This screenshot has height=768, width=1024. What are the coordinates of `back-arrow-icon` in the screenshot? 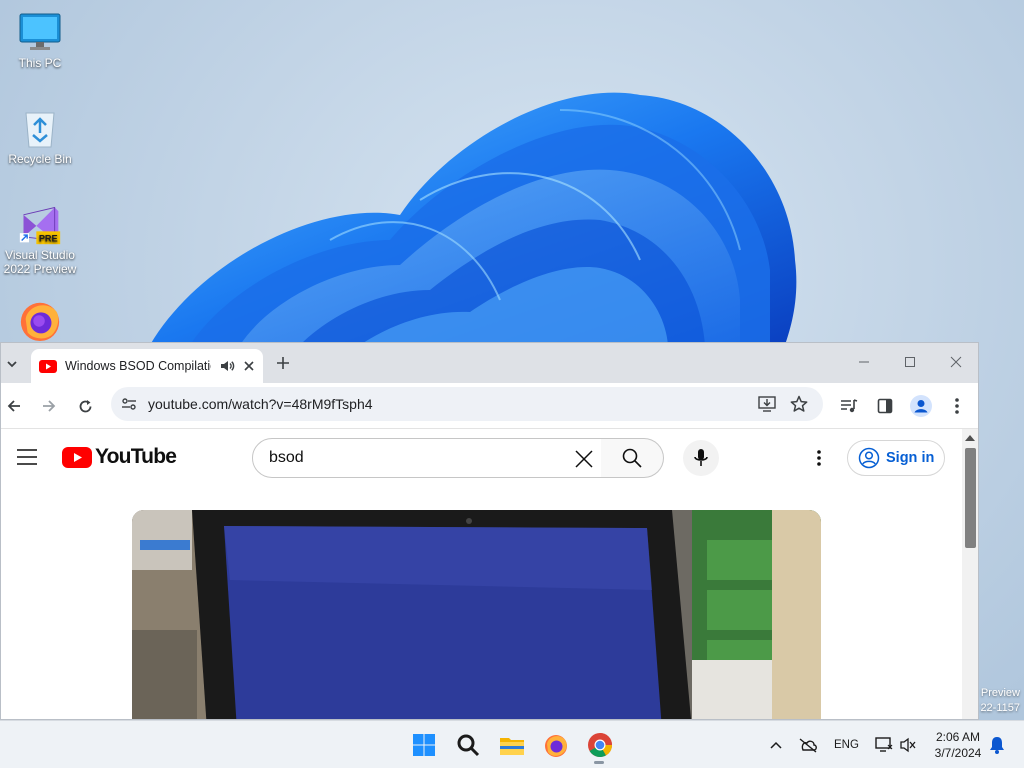 It's located at (13, 406).